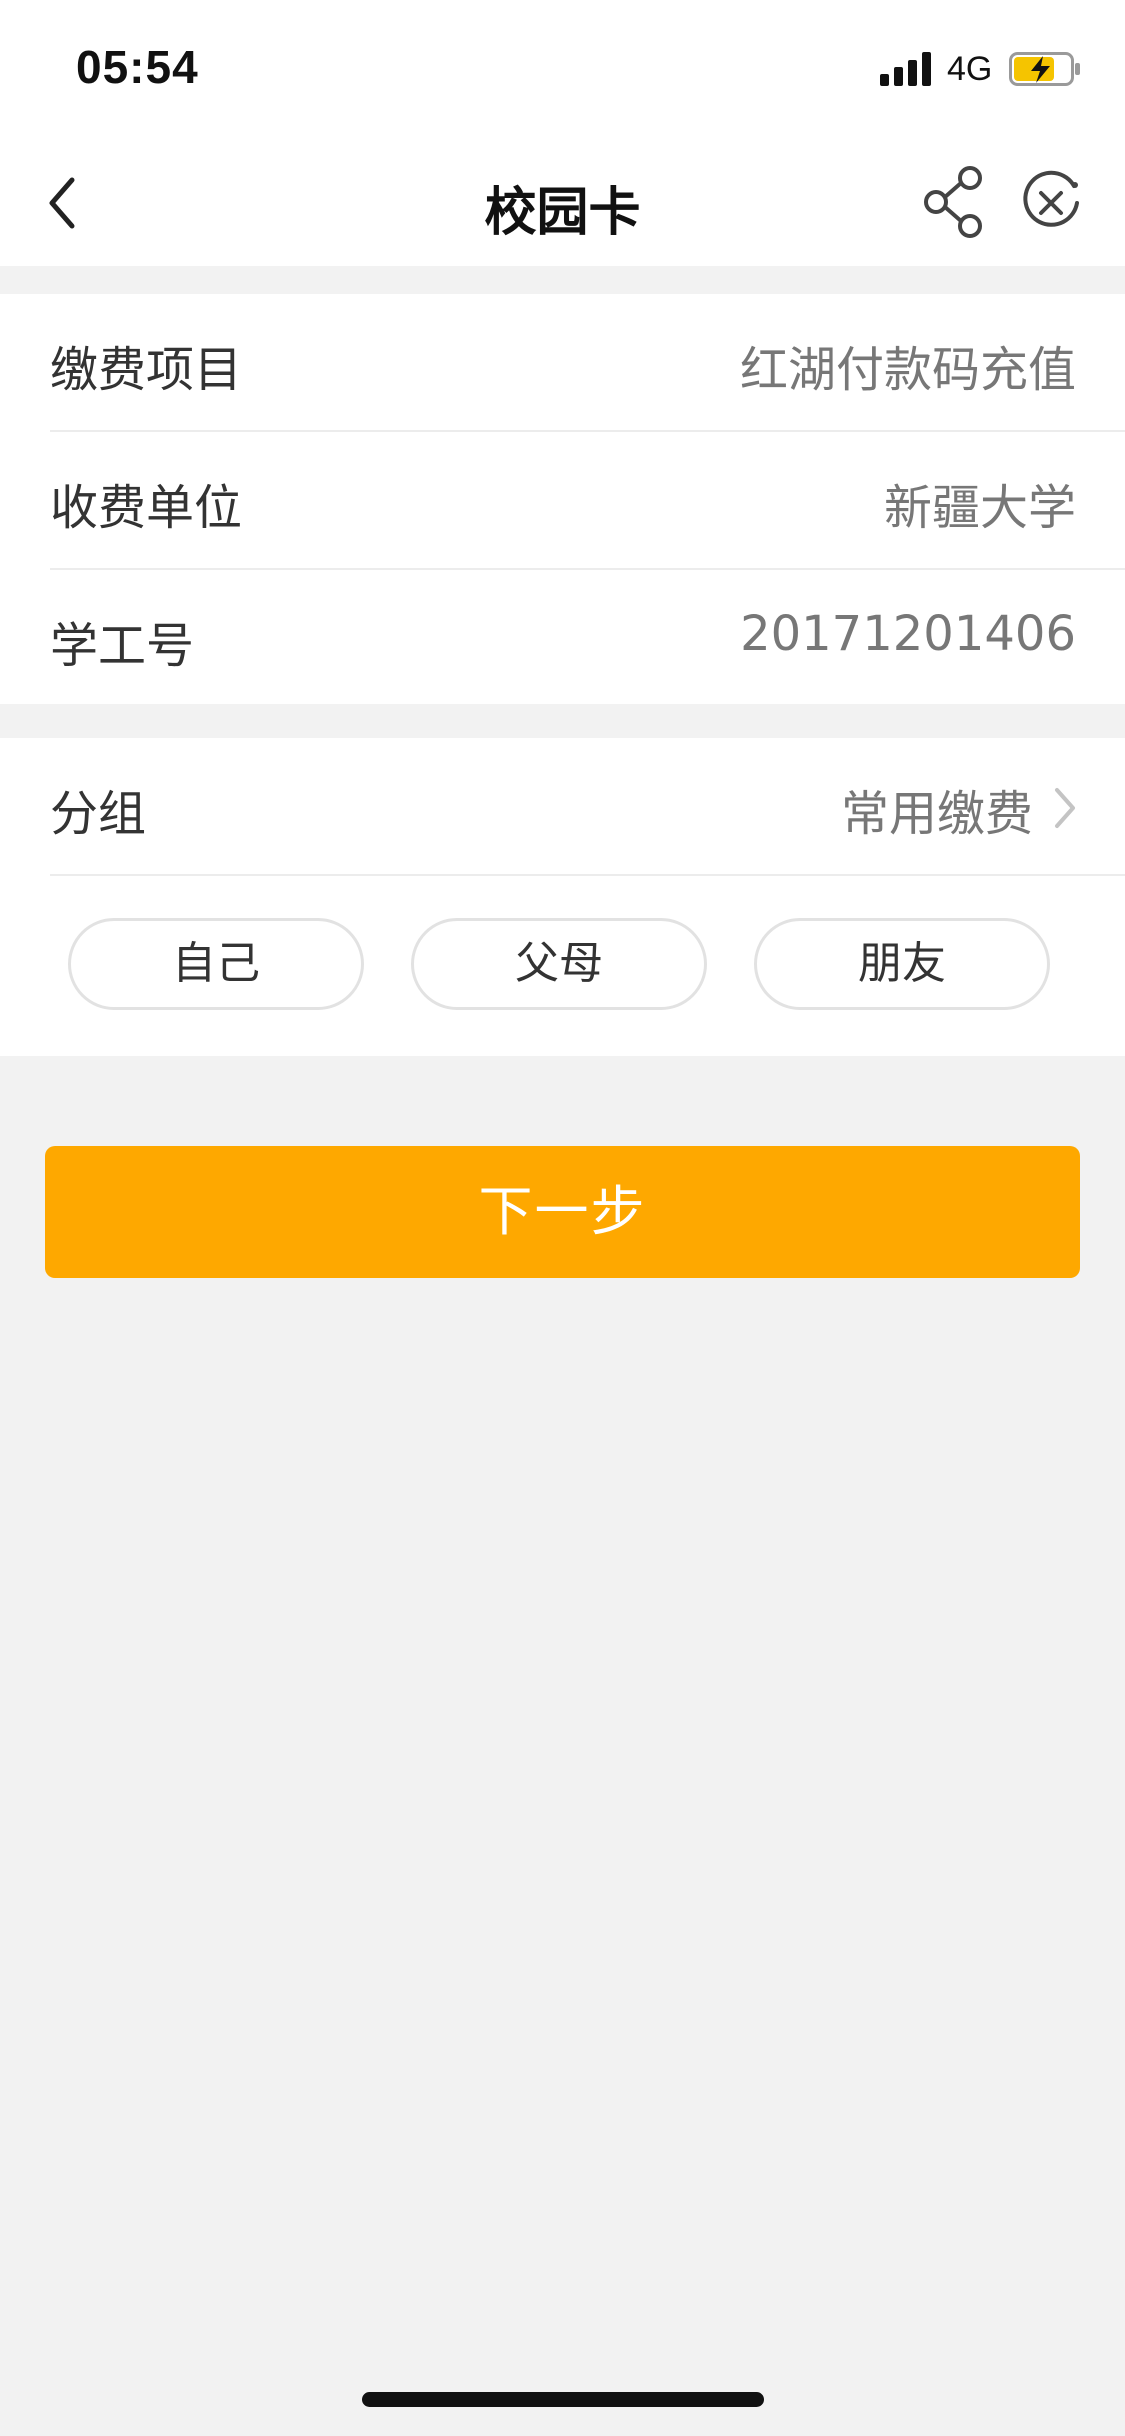 The image size is (1125, 2436). I want to click on group-row: 分组 常用缴费, so click(562, 806).